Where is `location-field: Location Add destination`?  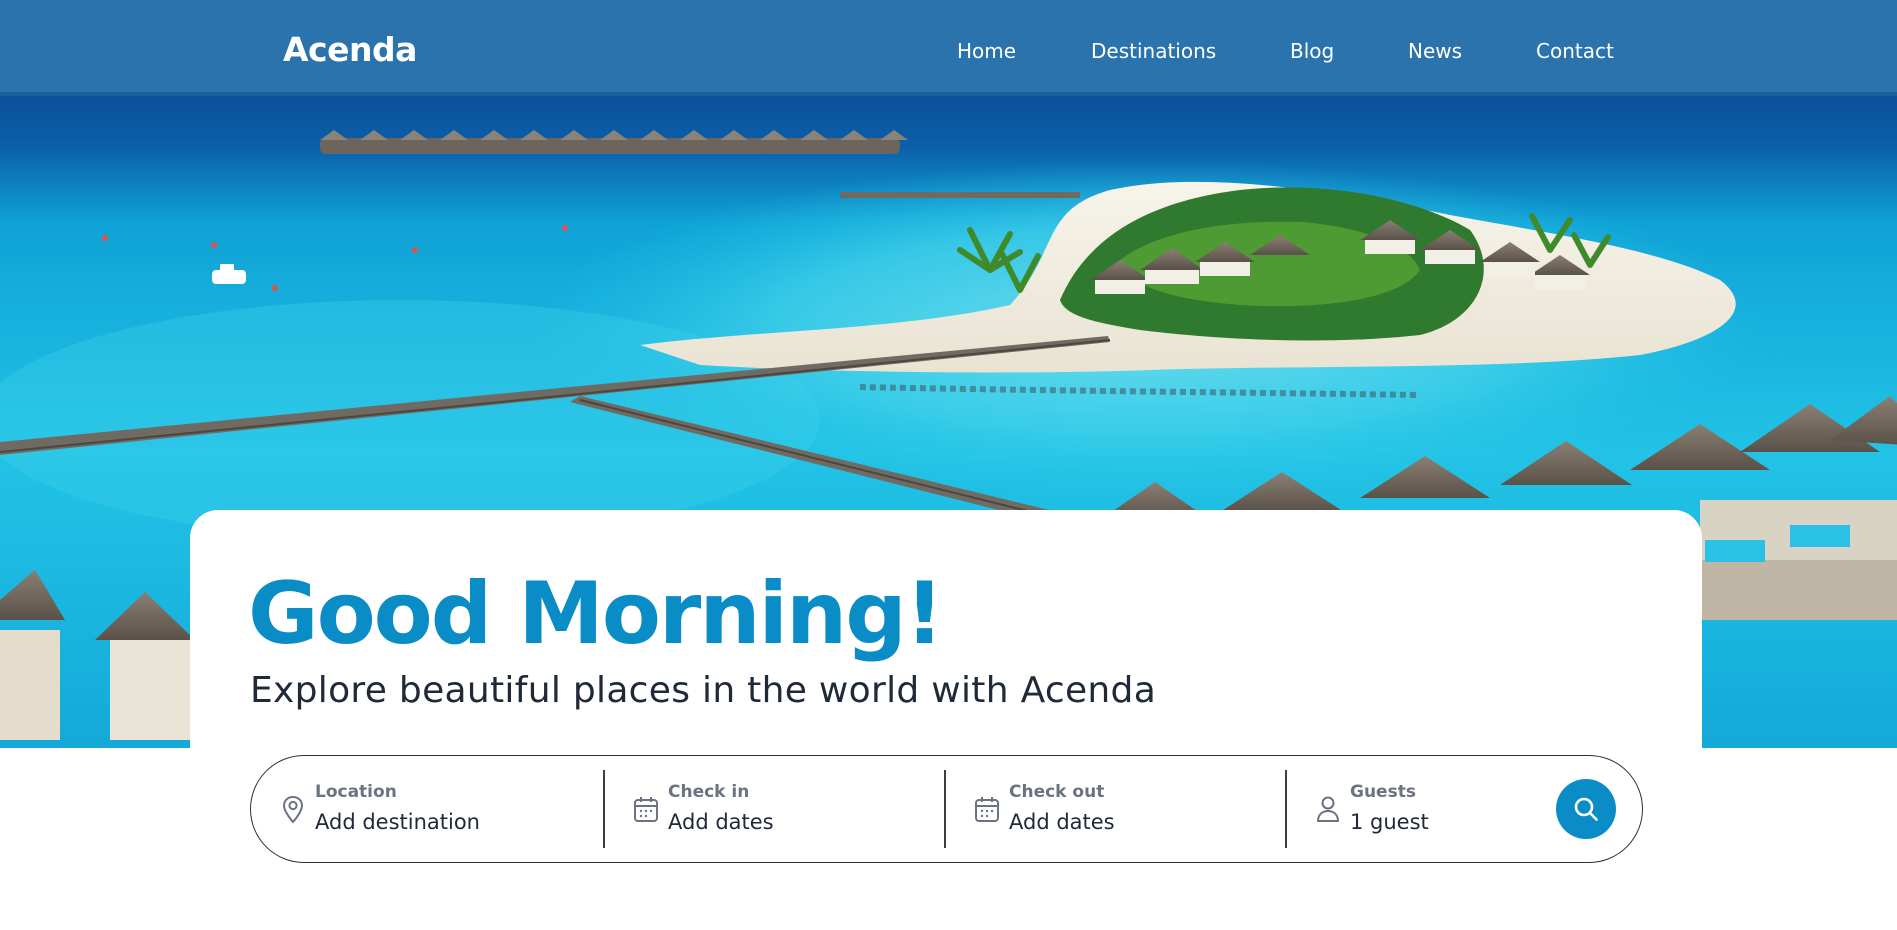 location-field: Location Add destination is located at coordinates (427, 809).